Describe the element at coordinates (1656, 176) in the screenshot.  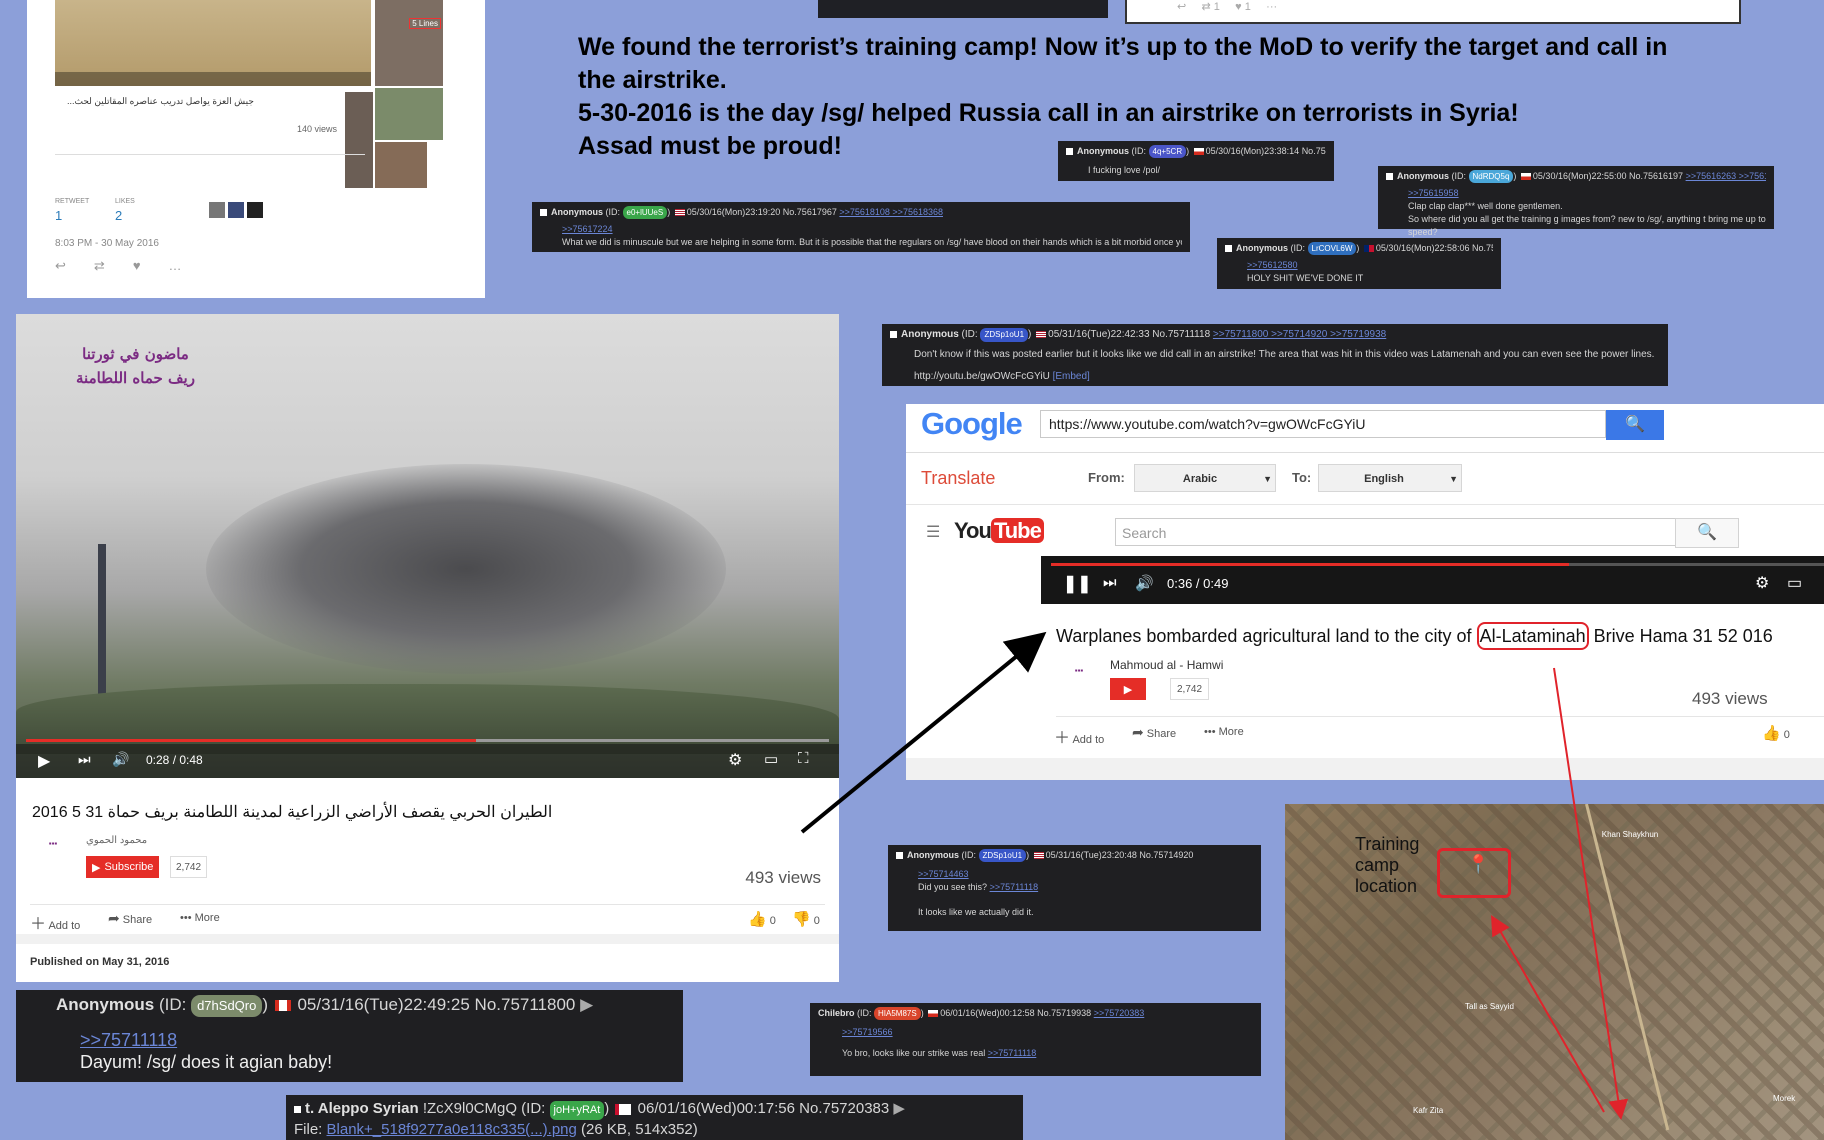
I see `post-number: No.75616197` at that location.